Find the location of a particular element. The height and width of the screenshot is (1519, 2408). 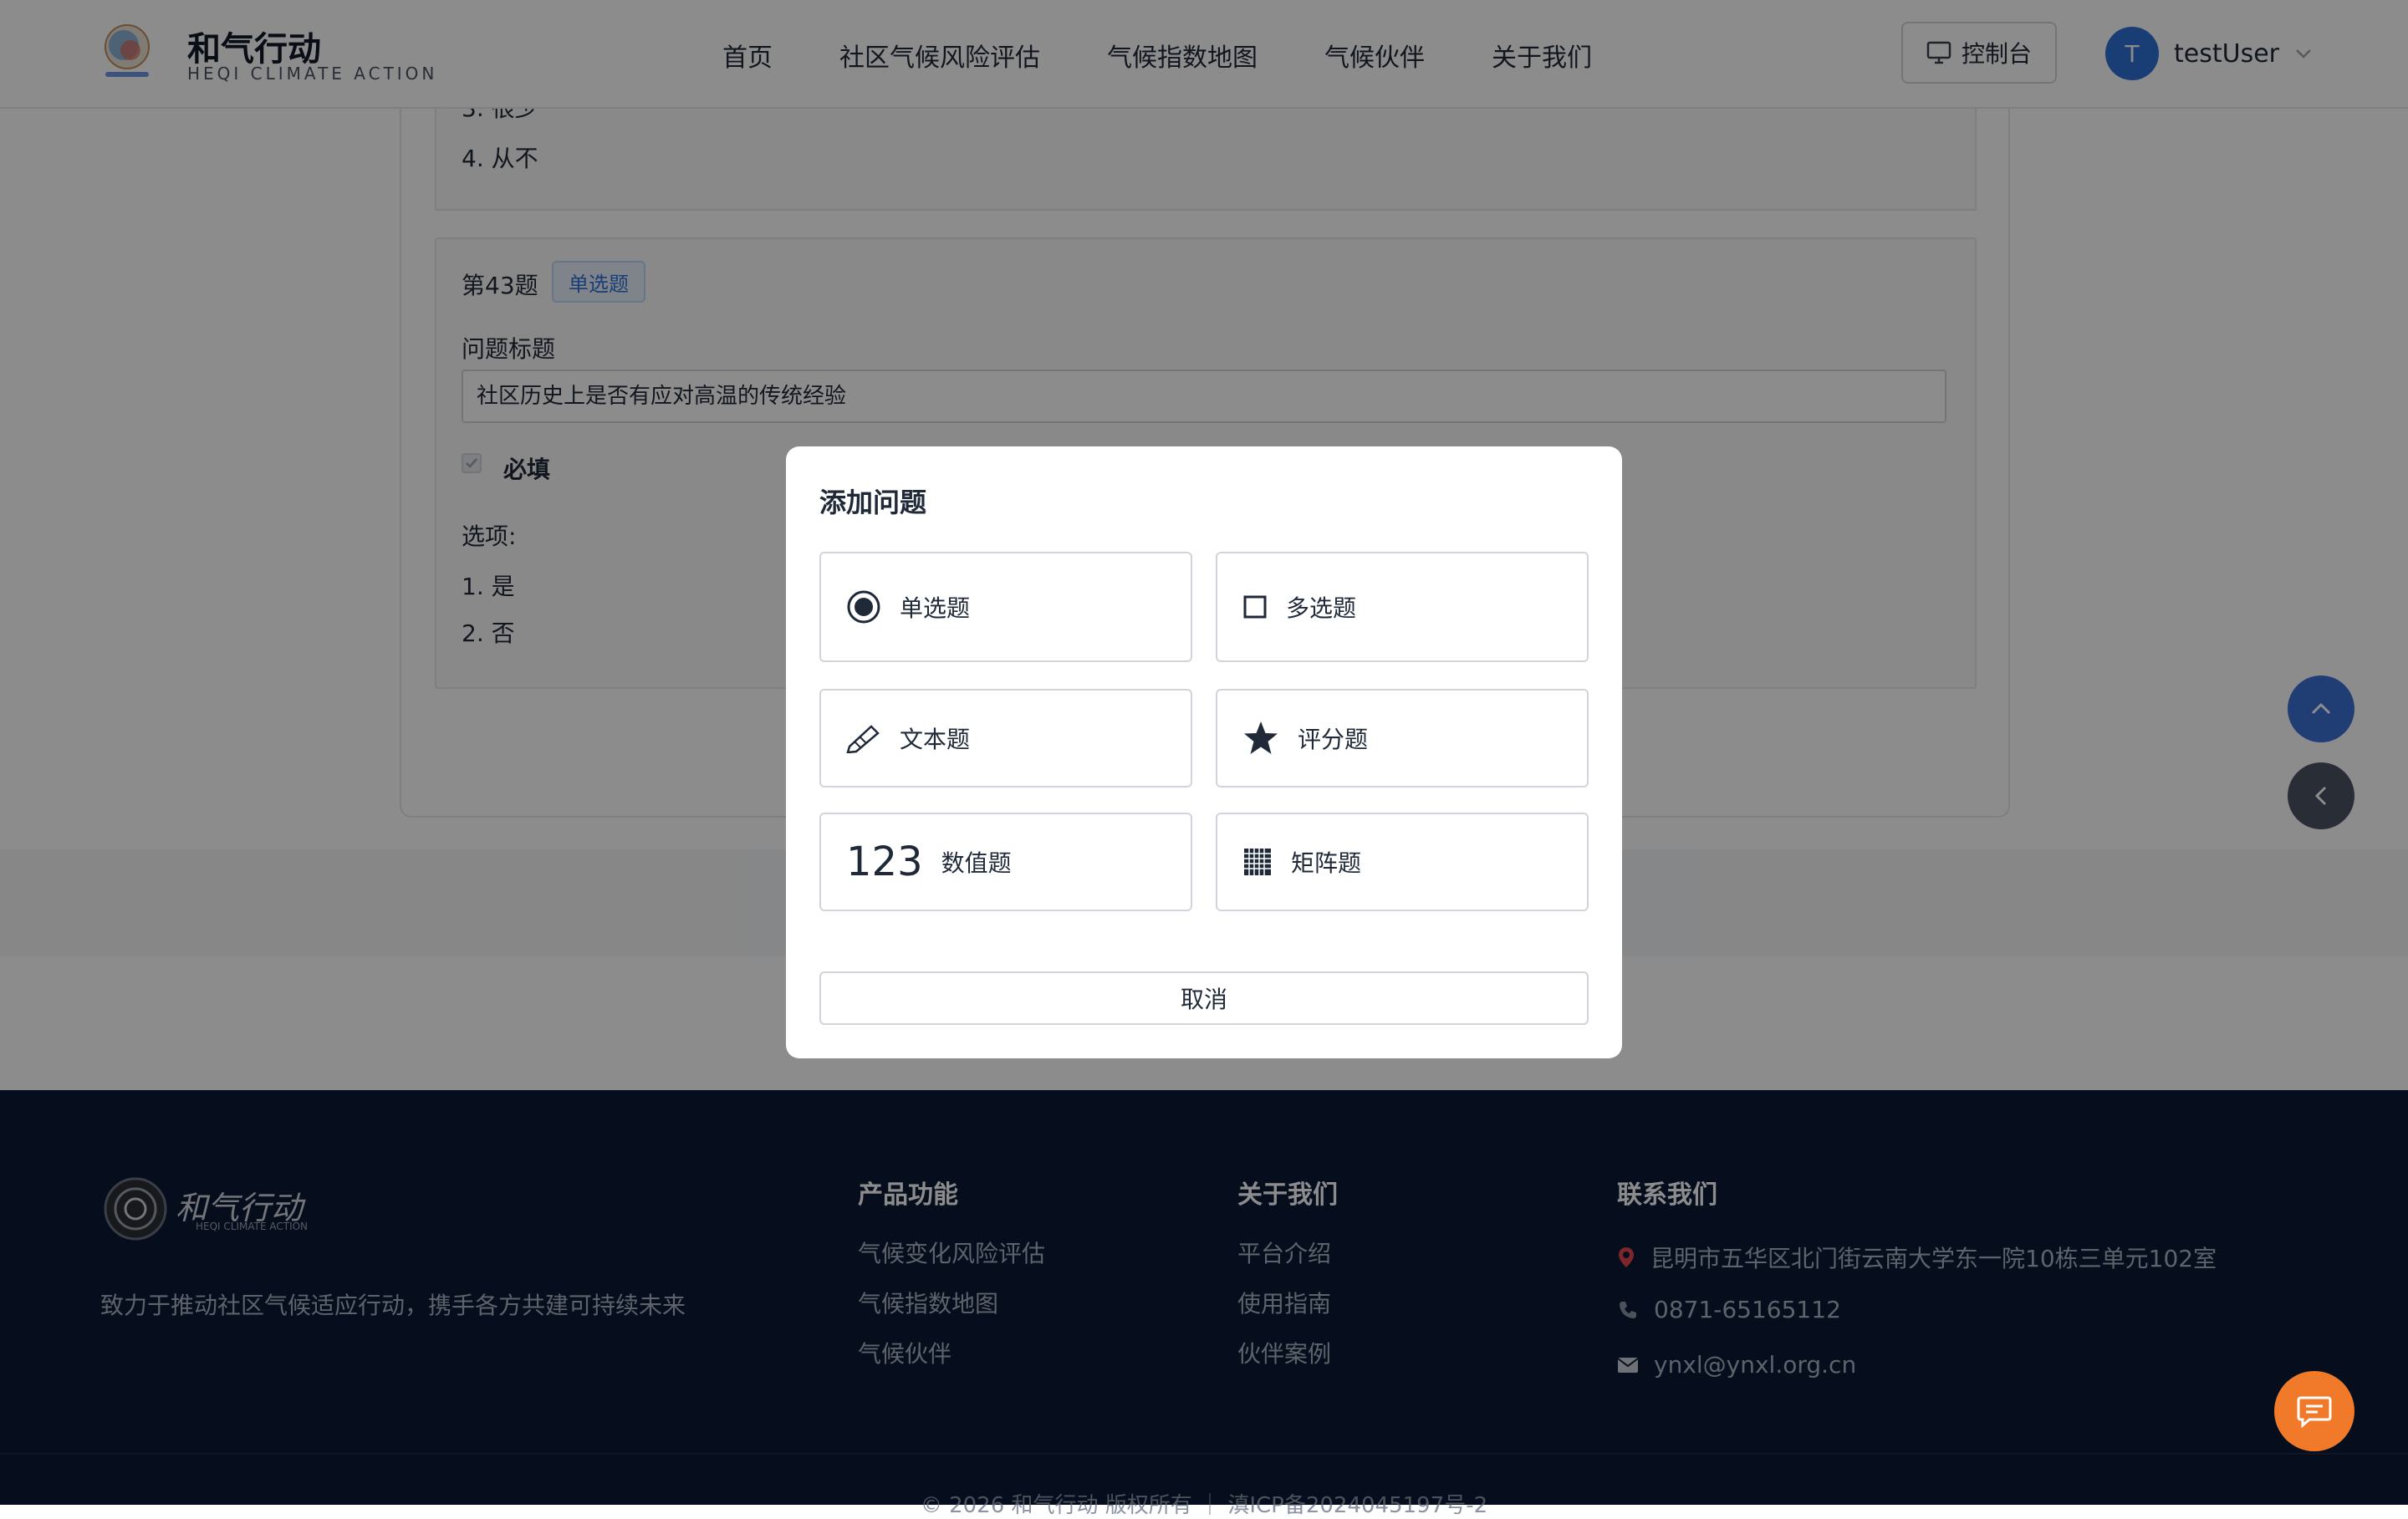

option-label: 矩阵题 is located at coordinates (1327, 863).